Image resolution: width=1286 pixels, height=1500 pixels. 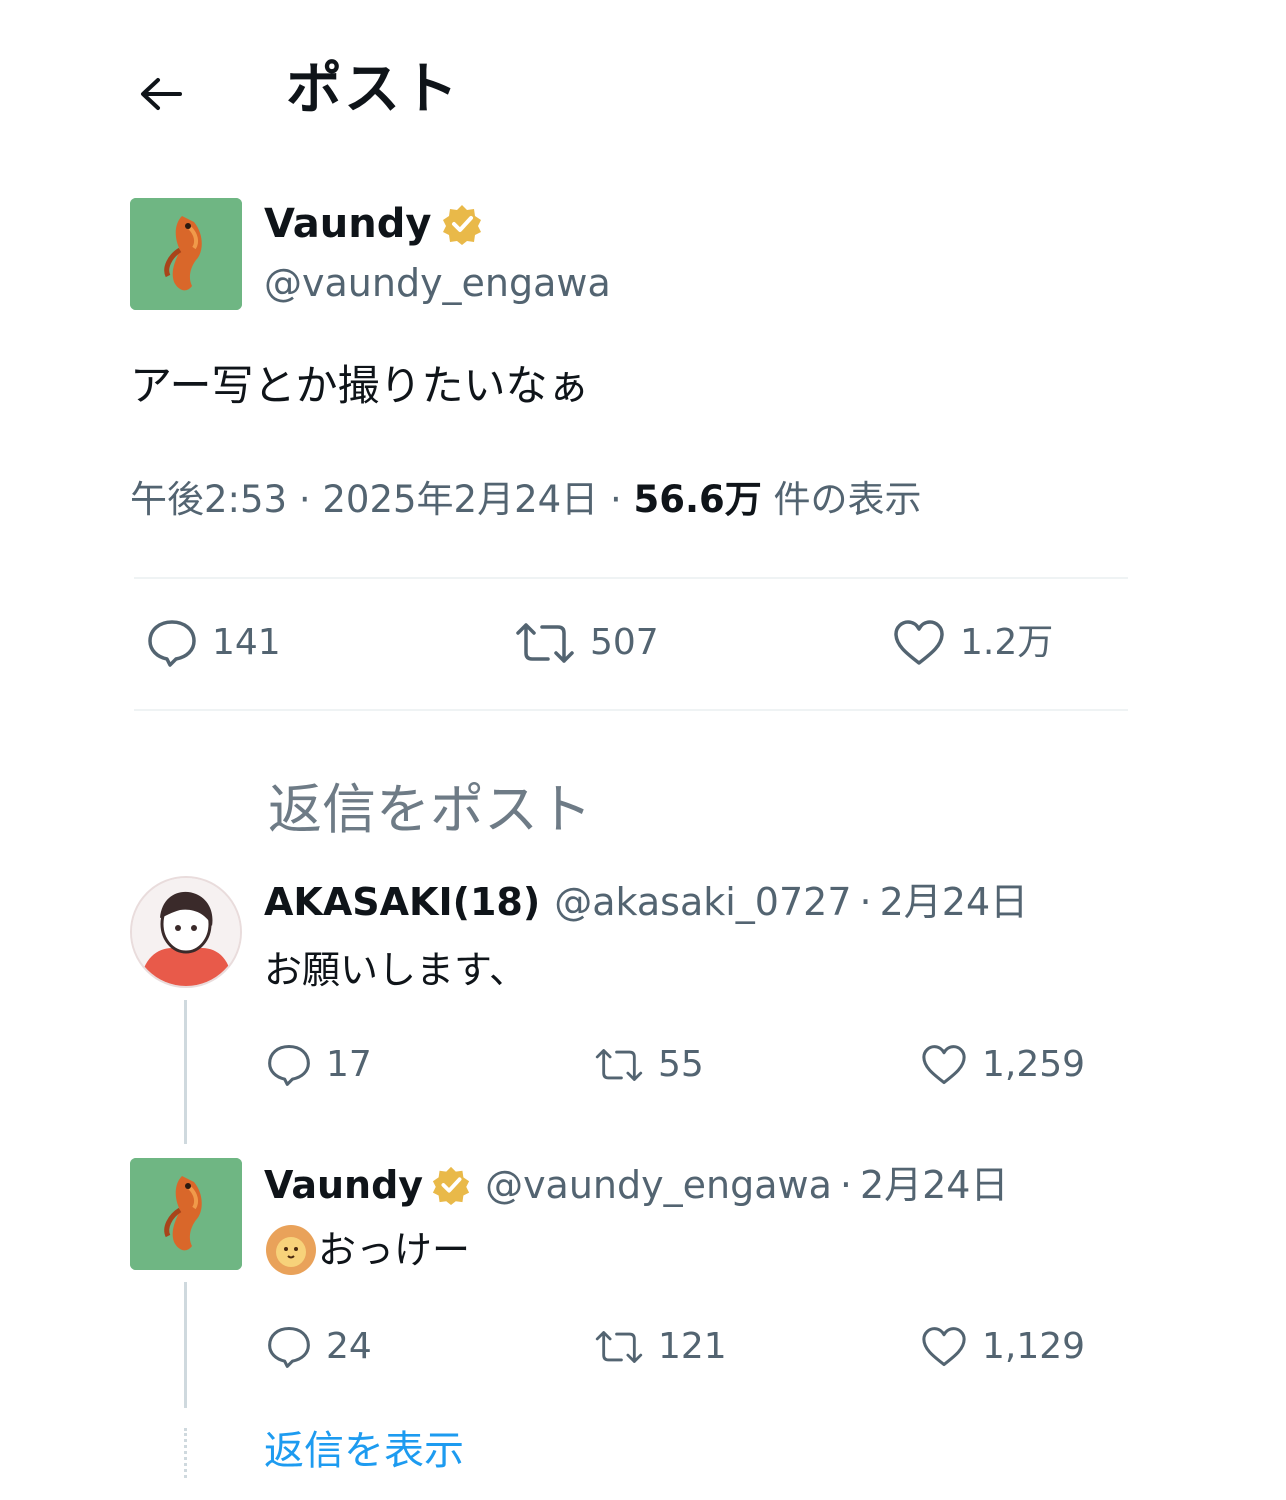 I want to click on like-count: 1.2万, so click(x=1007, y=642).